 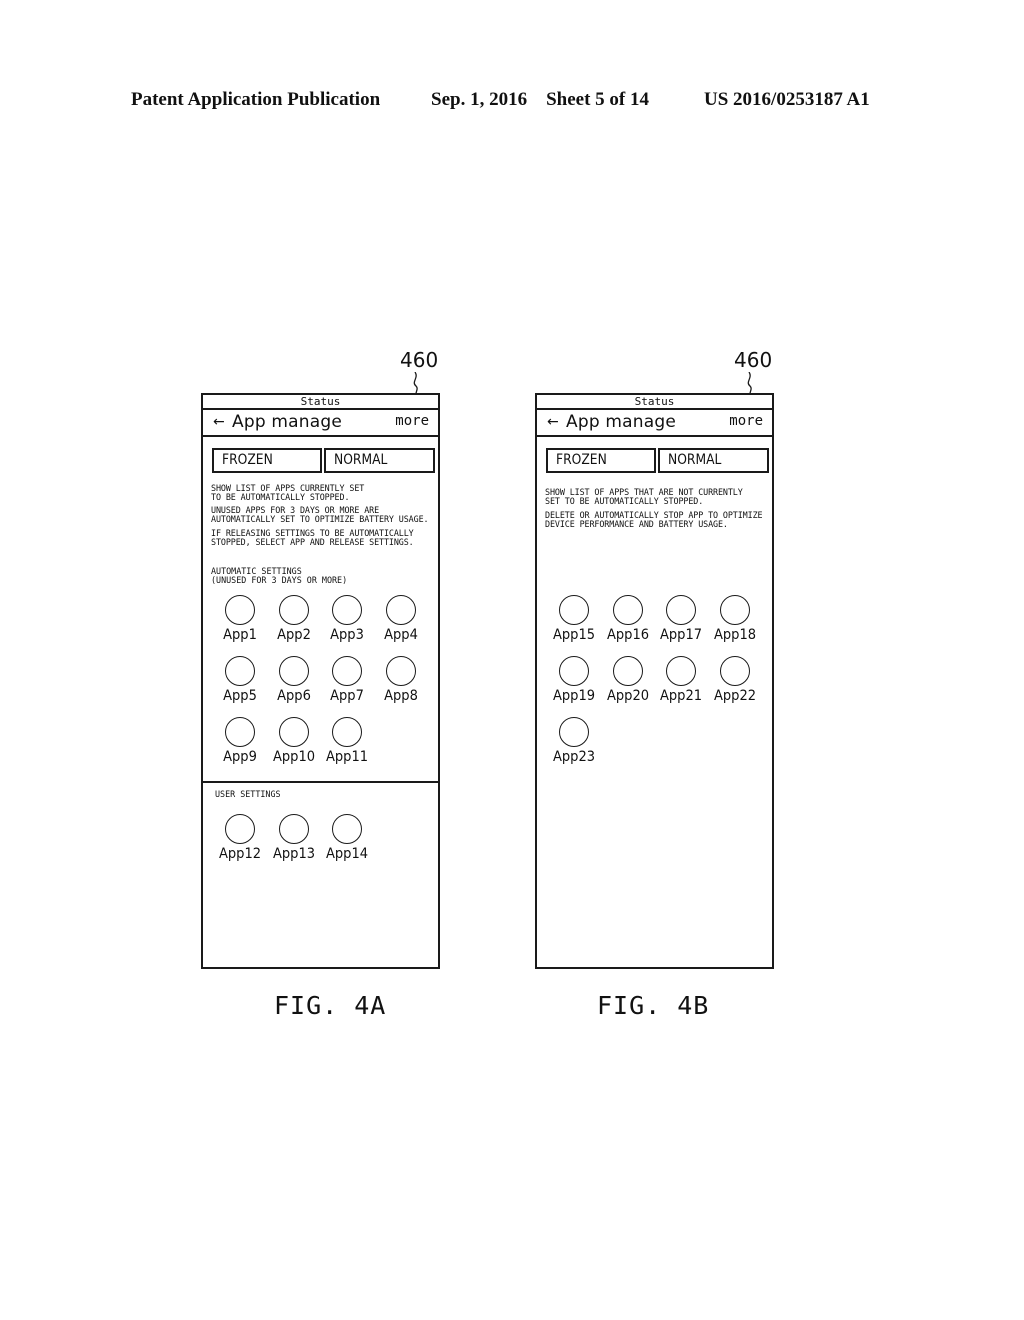 I want to click on app-label: App12, so click(x=240, y=854).